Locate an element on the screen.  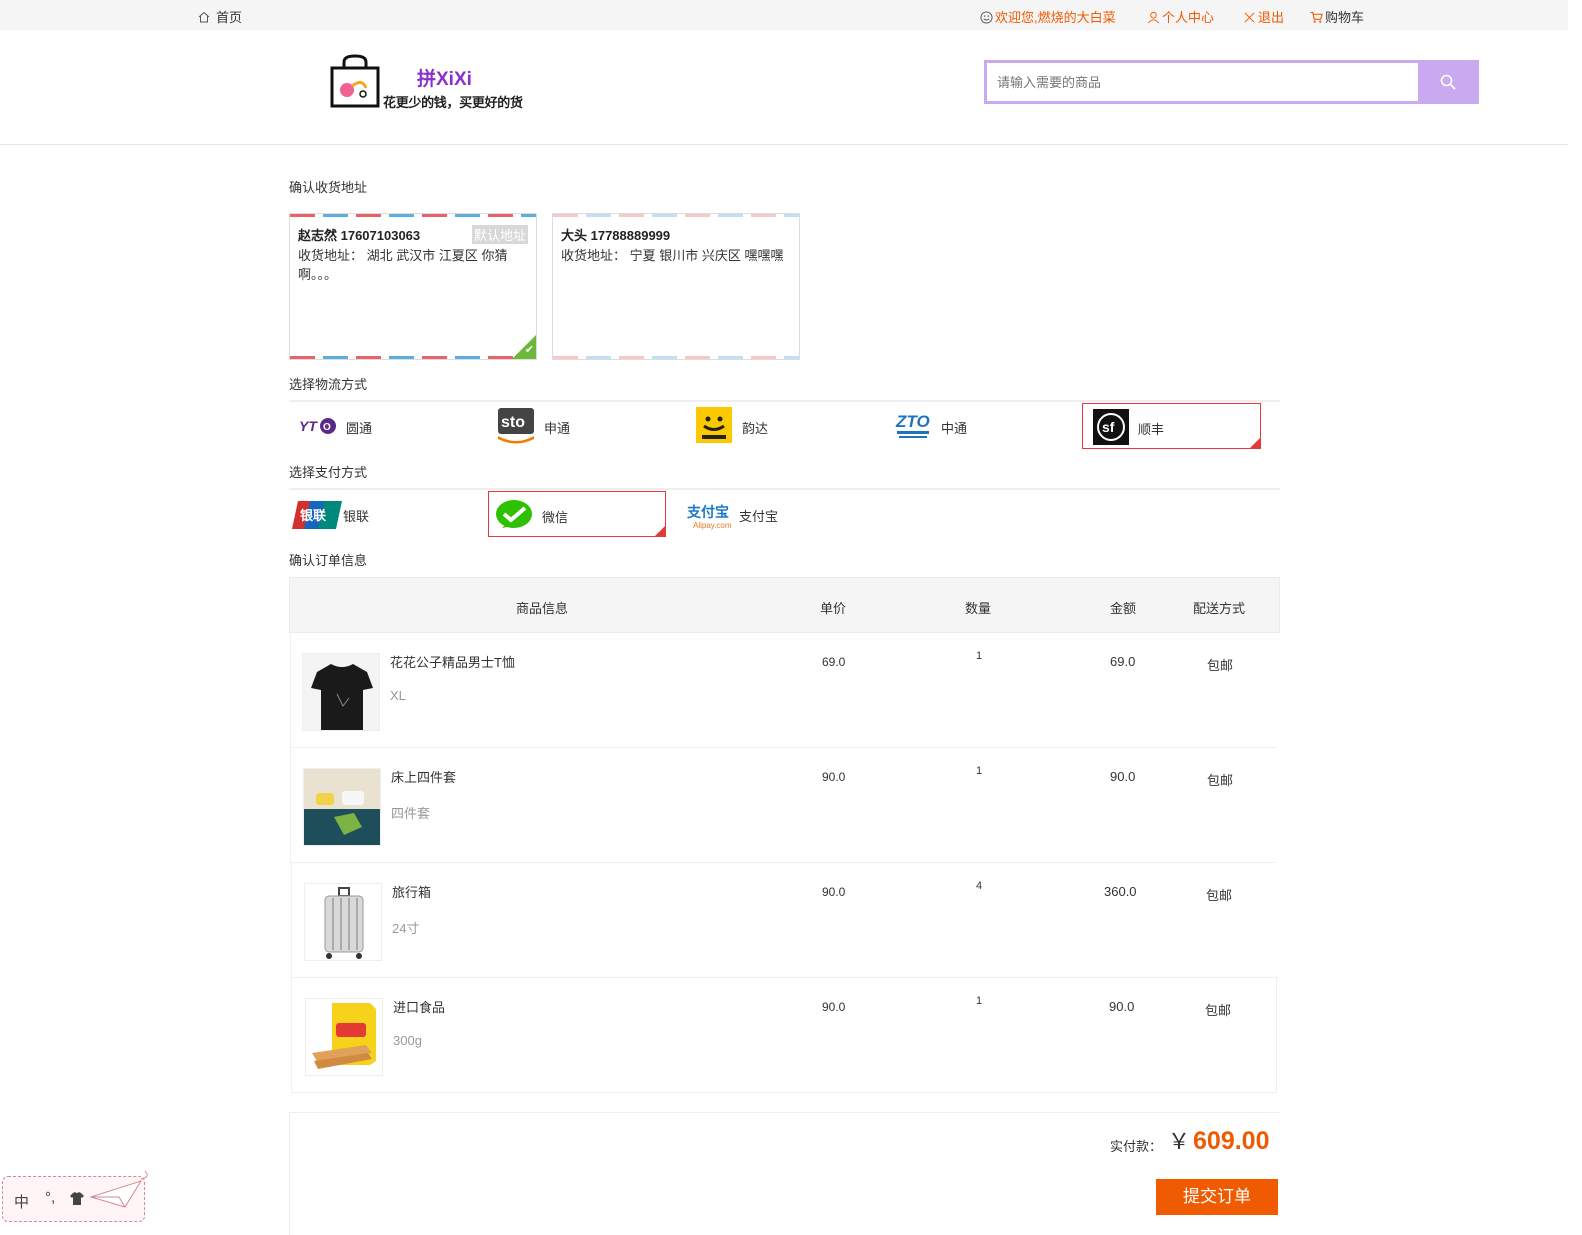
payment-option-unionpay: 银联 银联 is located at coordinates (379, 514).